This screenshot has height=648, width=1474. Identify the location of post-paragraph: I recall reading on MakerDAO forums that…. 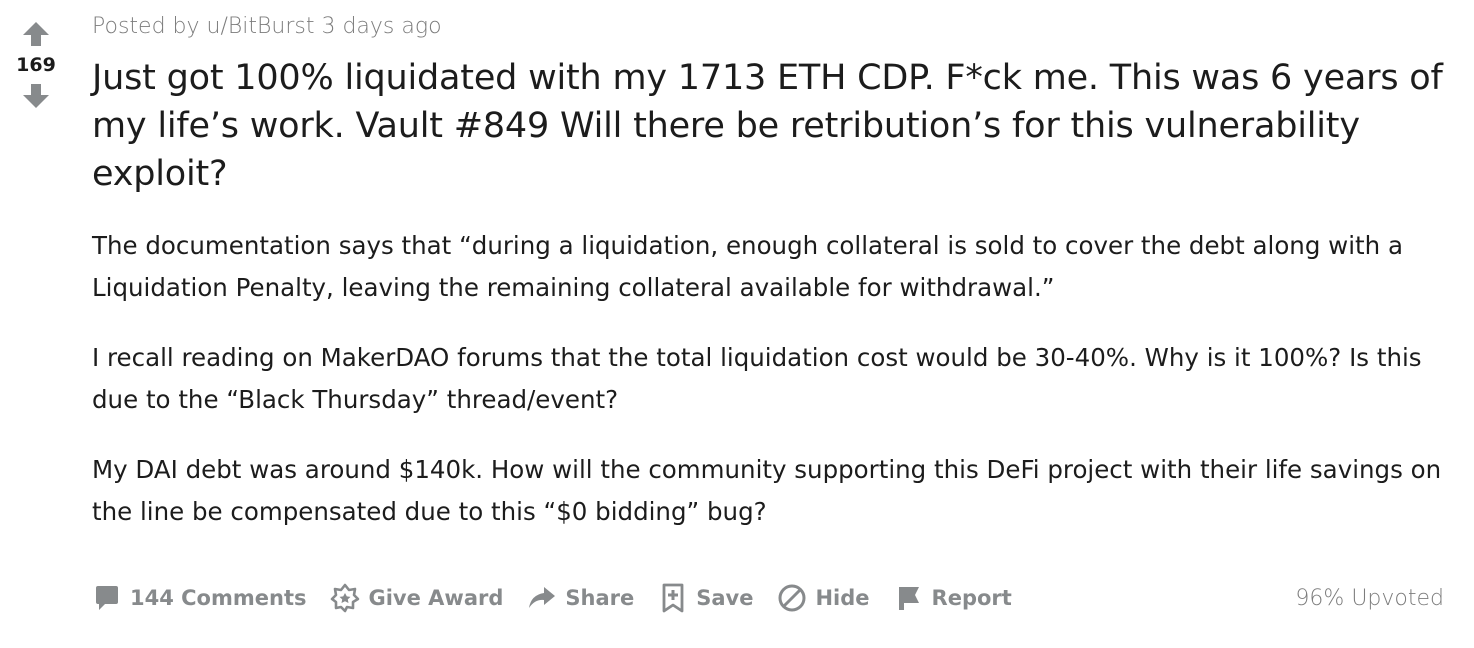
(757, 378).